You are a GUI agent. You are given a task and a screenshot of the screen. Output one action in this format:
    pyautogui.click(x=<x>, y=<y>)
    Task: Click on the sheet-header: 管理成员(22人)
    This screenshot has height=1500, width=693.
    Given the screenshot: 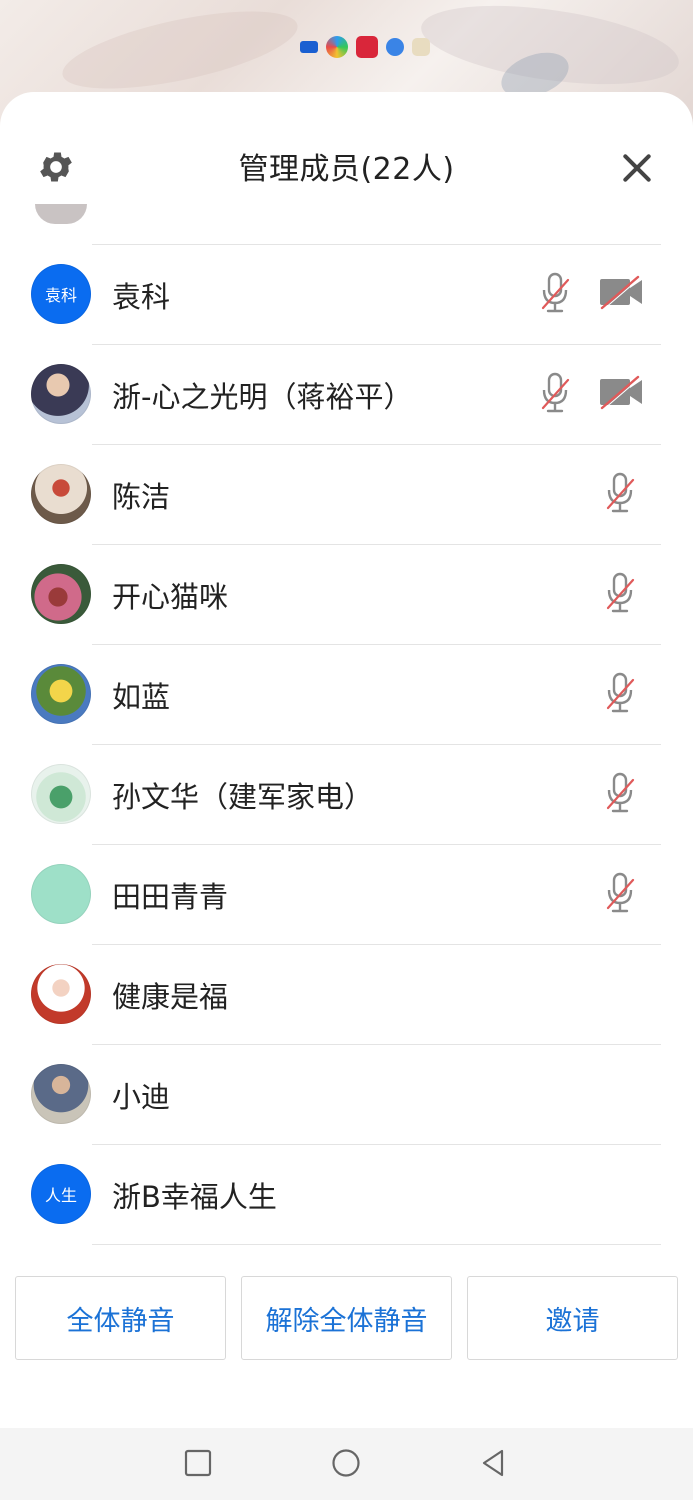 What is the action you would take?
    pyautogui.click(x=346, y=167)
    